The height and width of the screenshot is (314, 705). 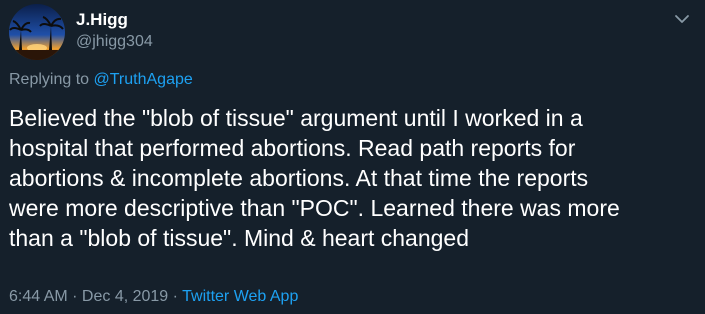 I want to click on avatar-image, so click(x=37, y=32).